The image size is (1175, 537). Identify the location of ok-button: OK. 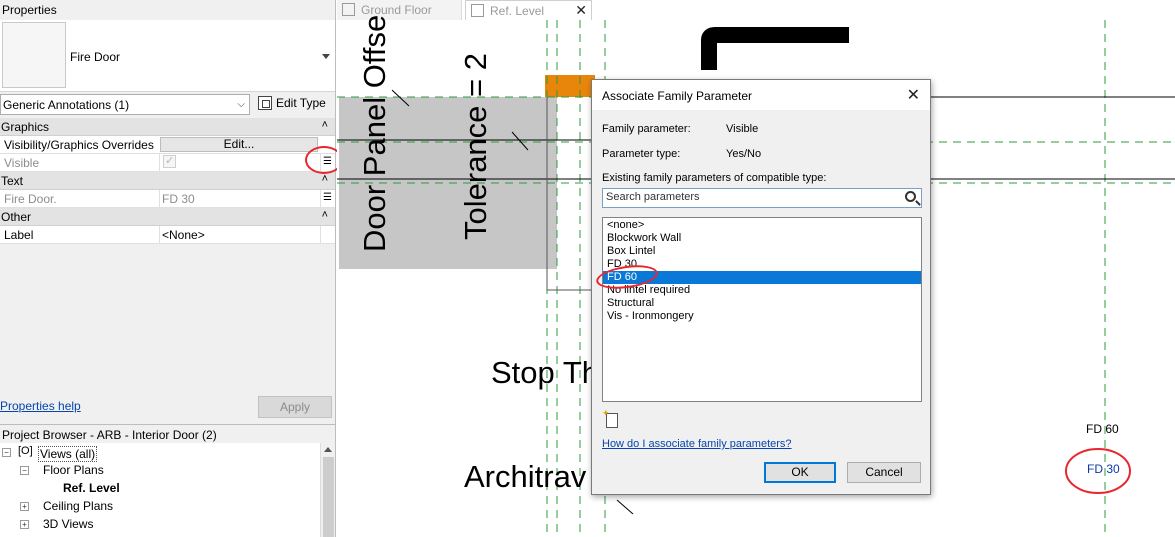
(800, 472).